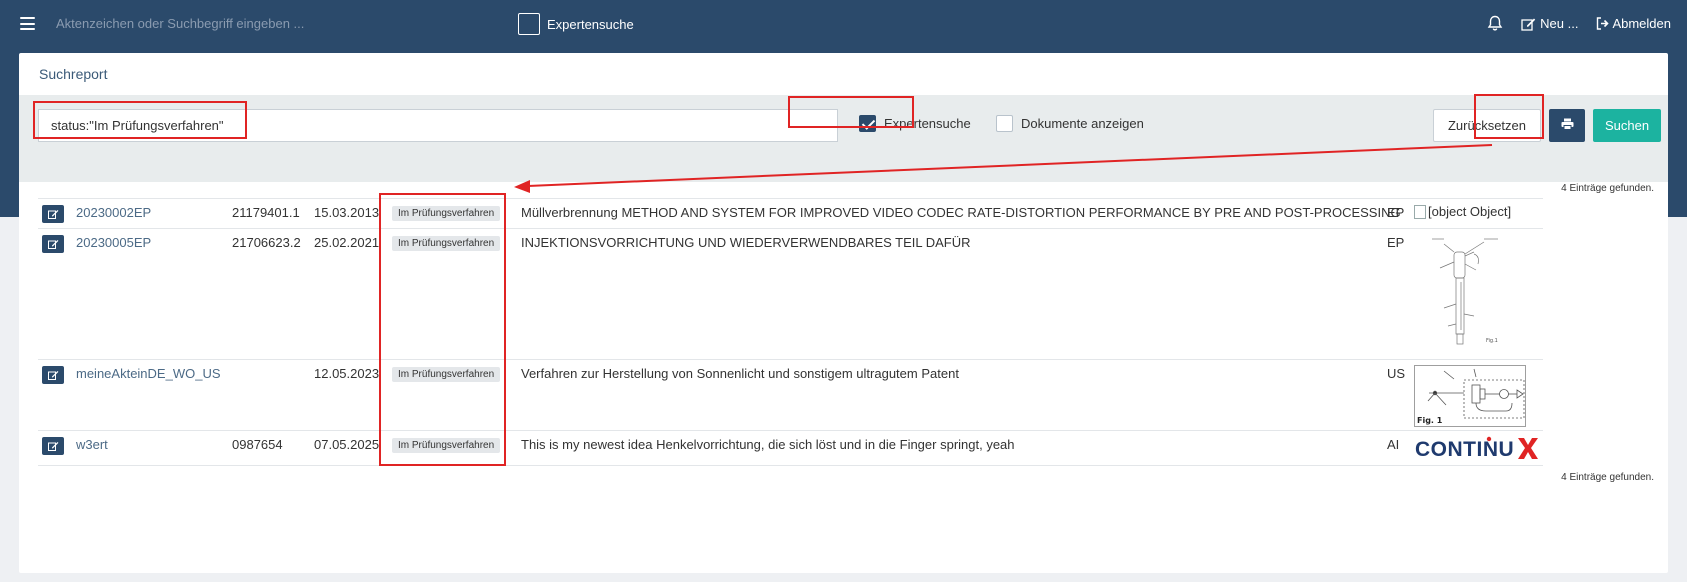 This screenshot has width=1687, height=582. I want to click on svg-text: Fig.1, so click(1492, 341).